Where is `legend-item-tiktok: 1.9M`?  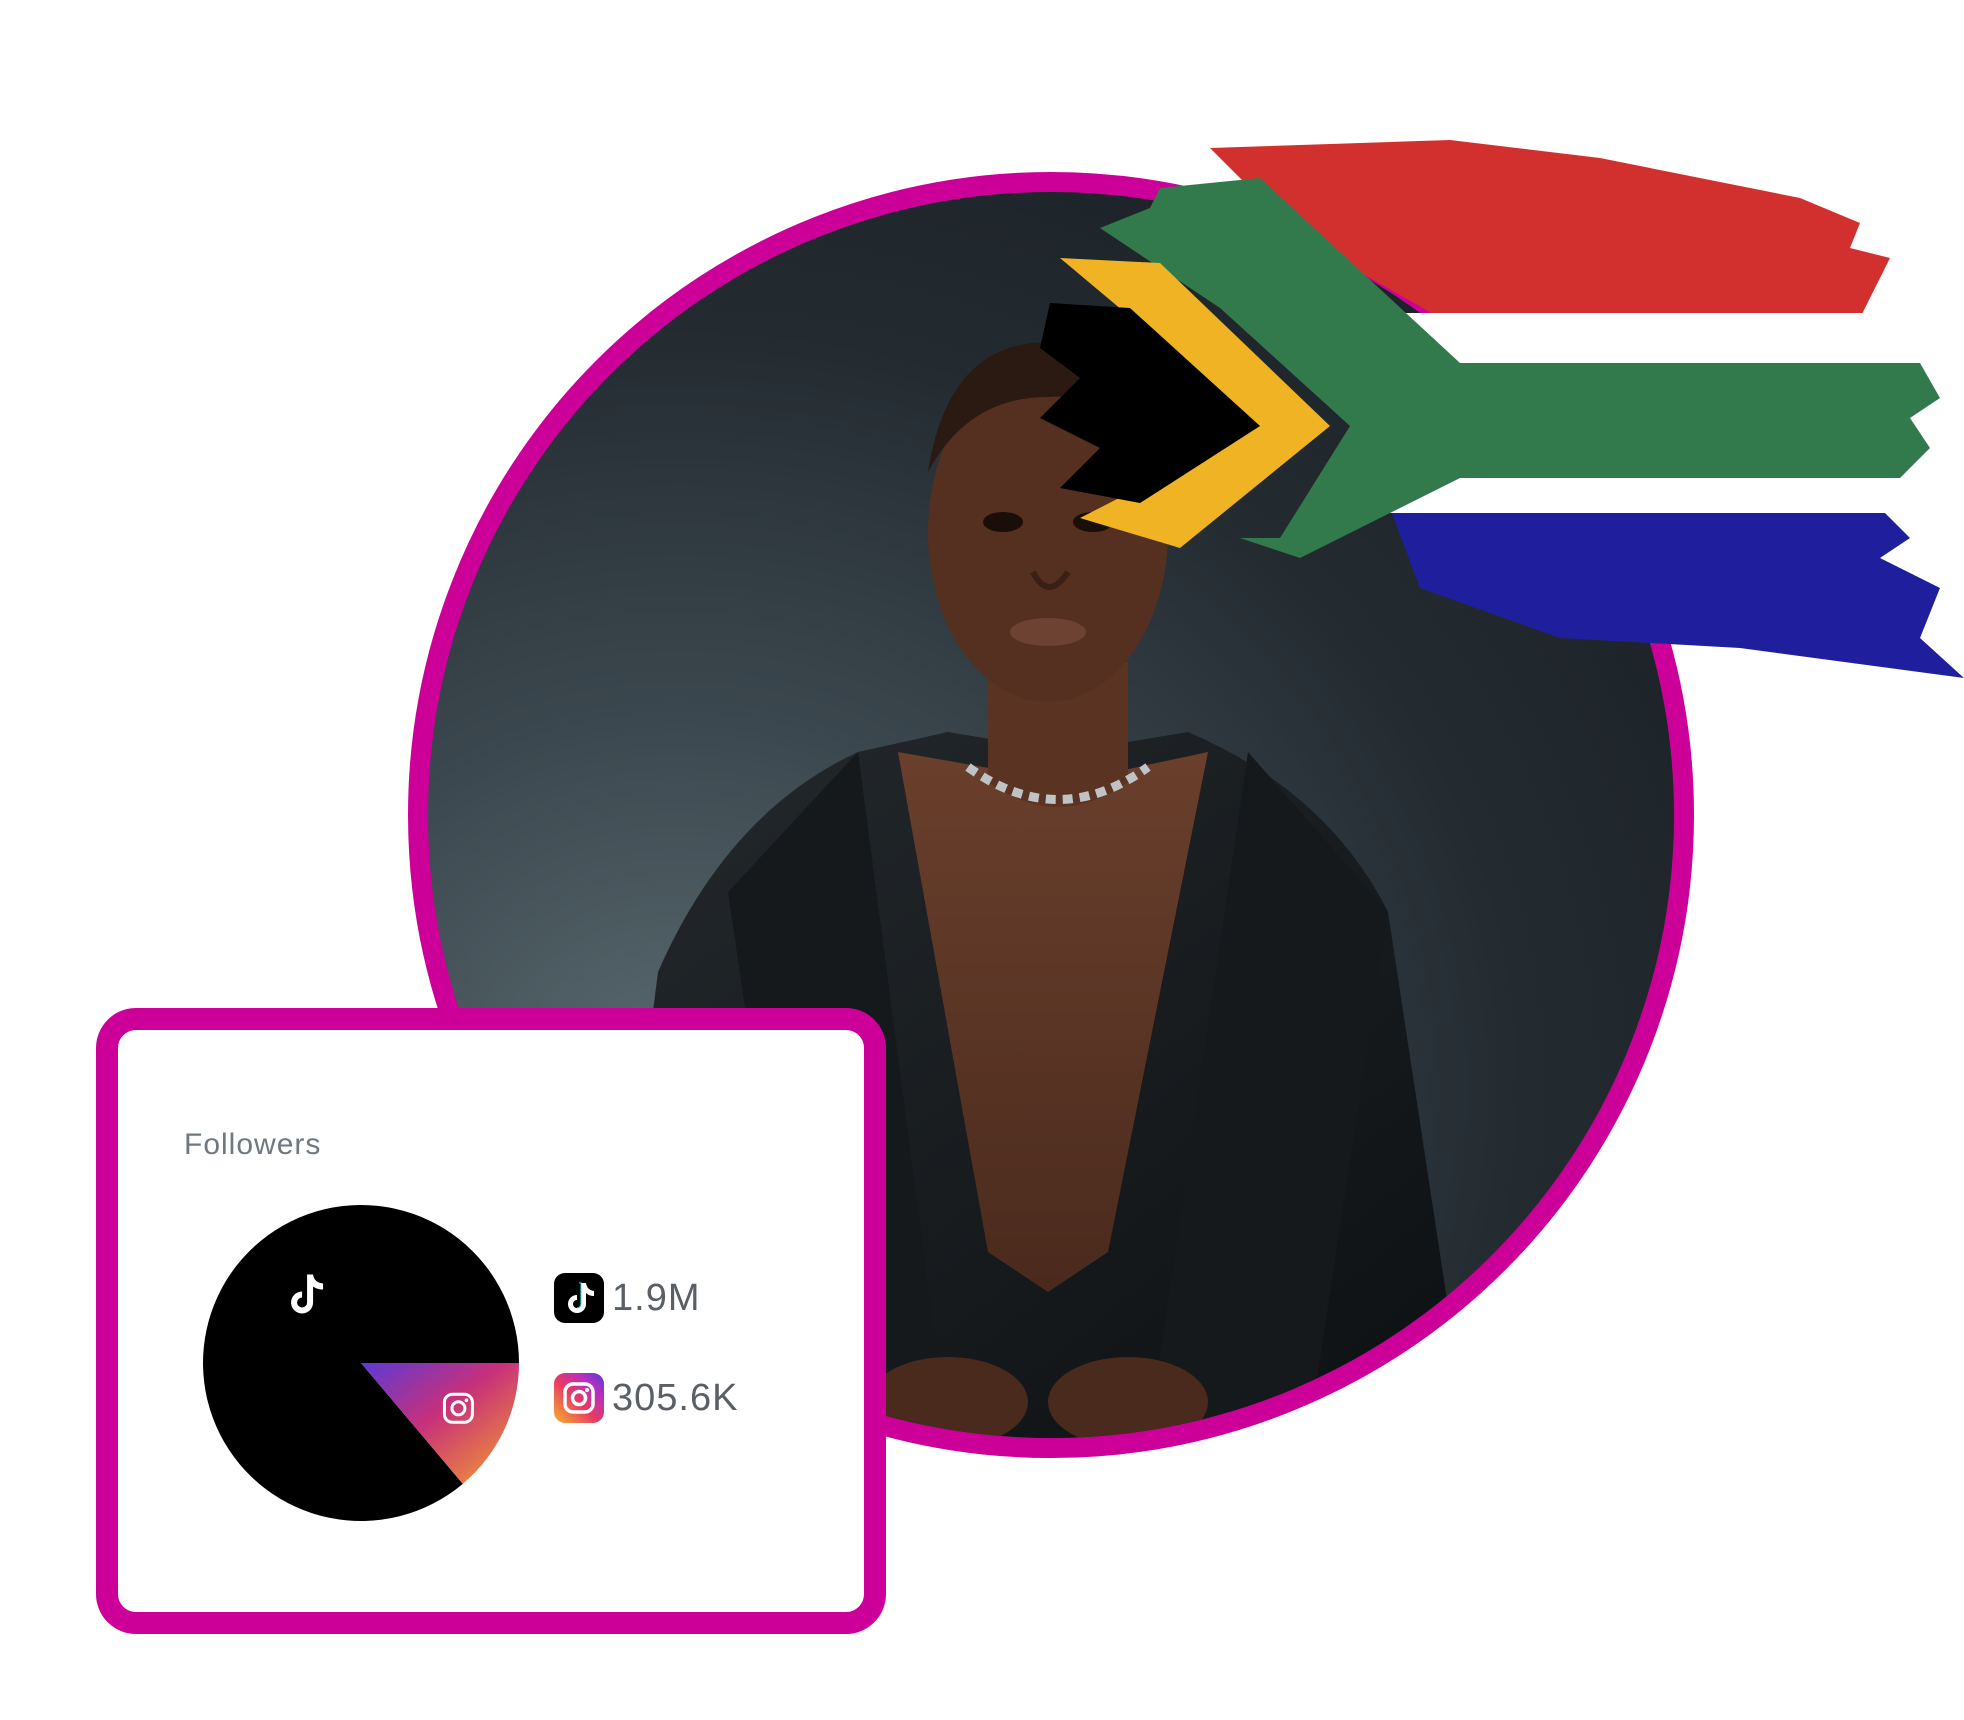
legend-item-tiktok: 1.9M is located at coordinates (646, 1298).